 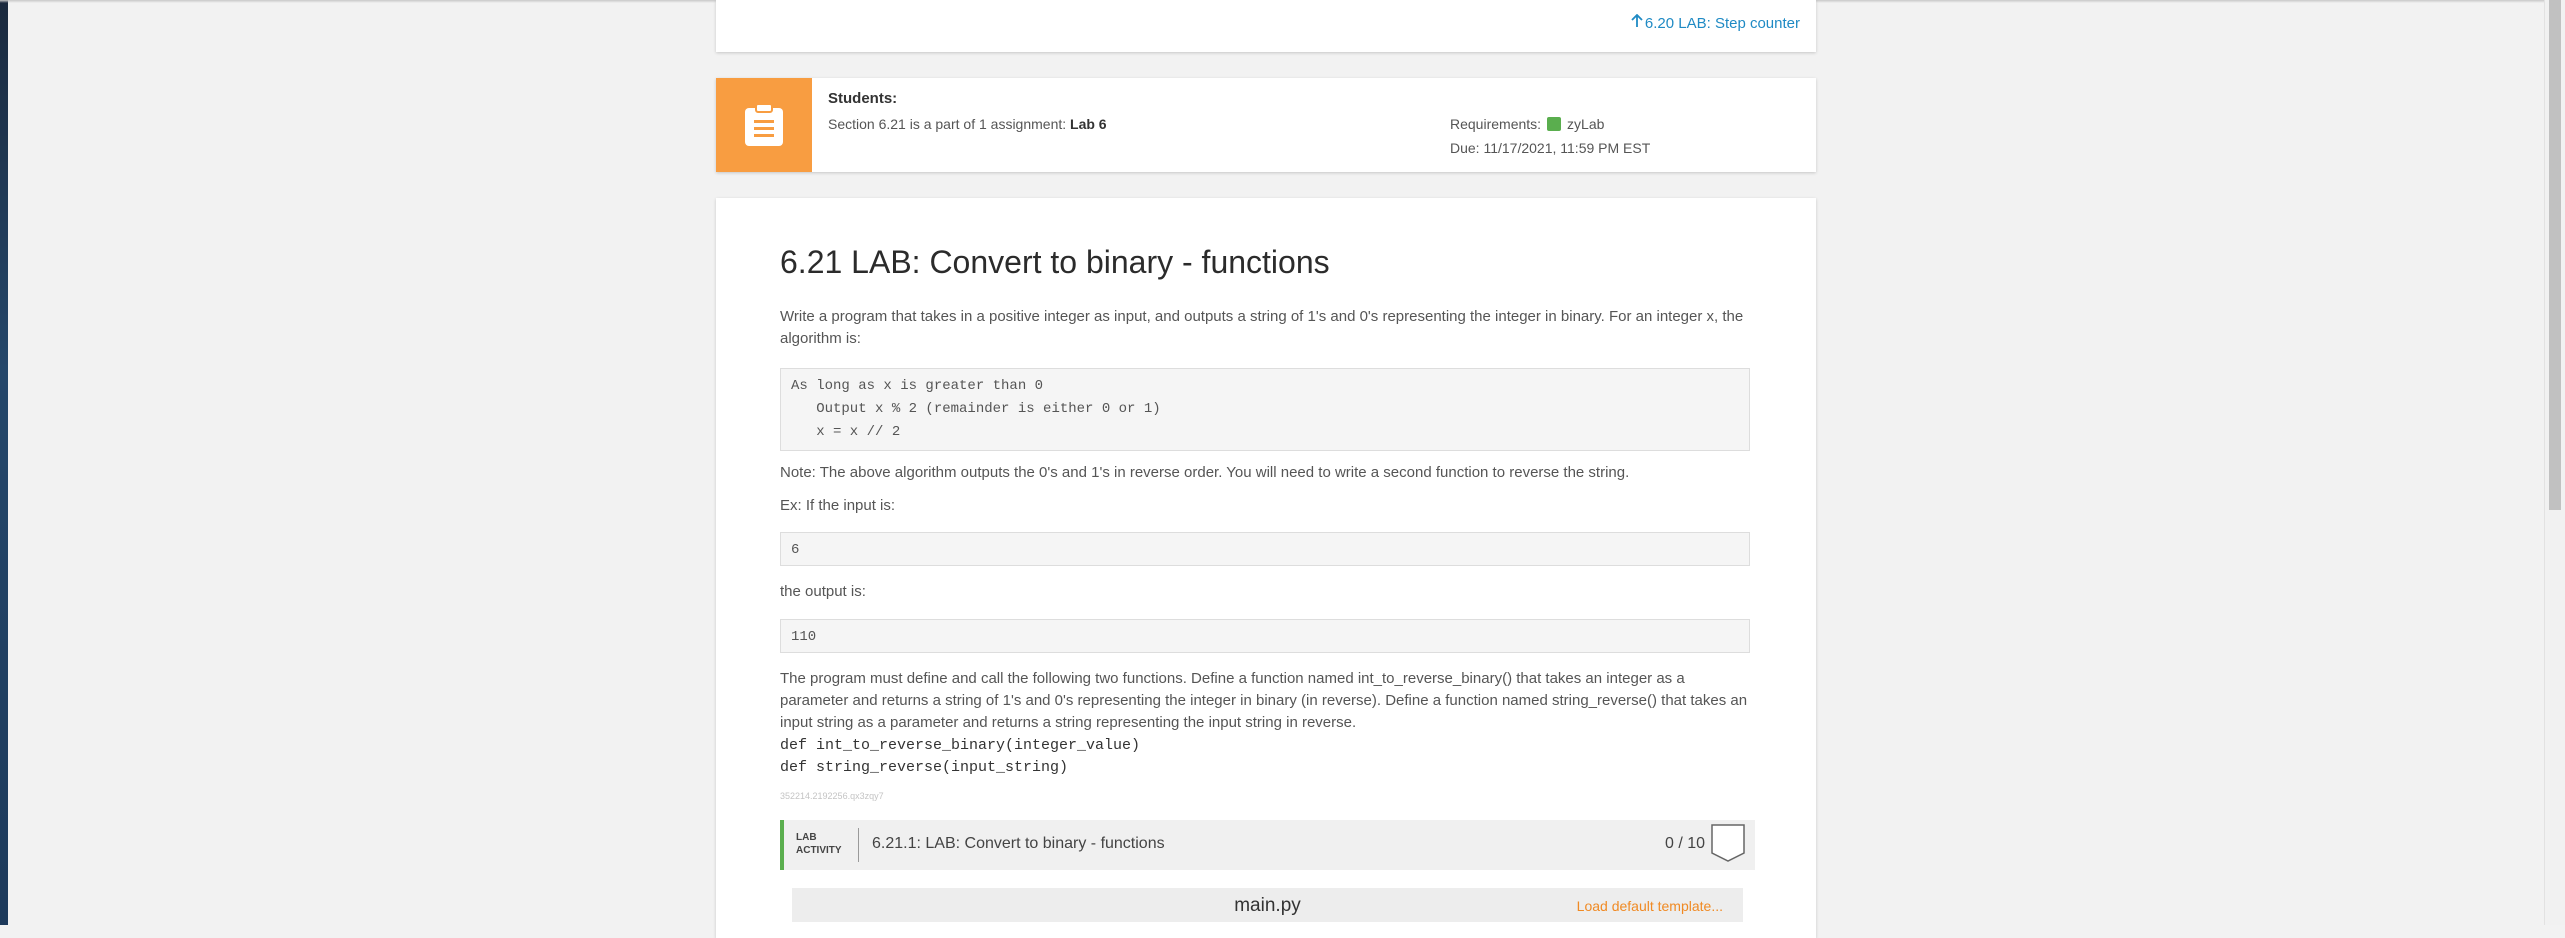 I want to click on lab-label-line2: ACTIVITY, so click(x=819, y=850).